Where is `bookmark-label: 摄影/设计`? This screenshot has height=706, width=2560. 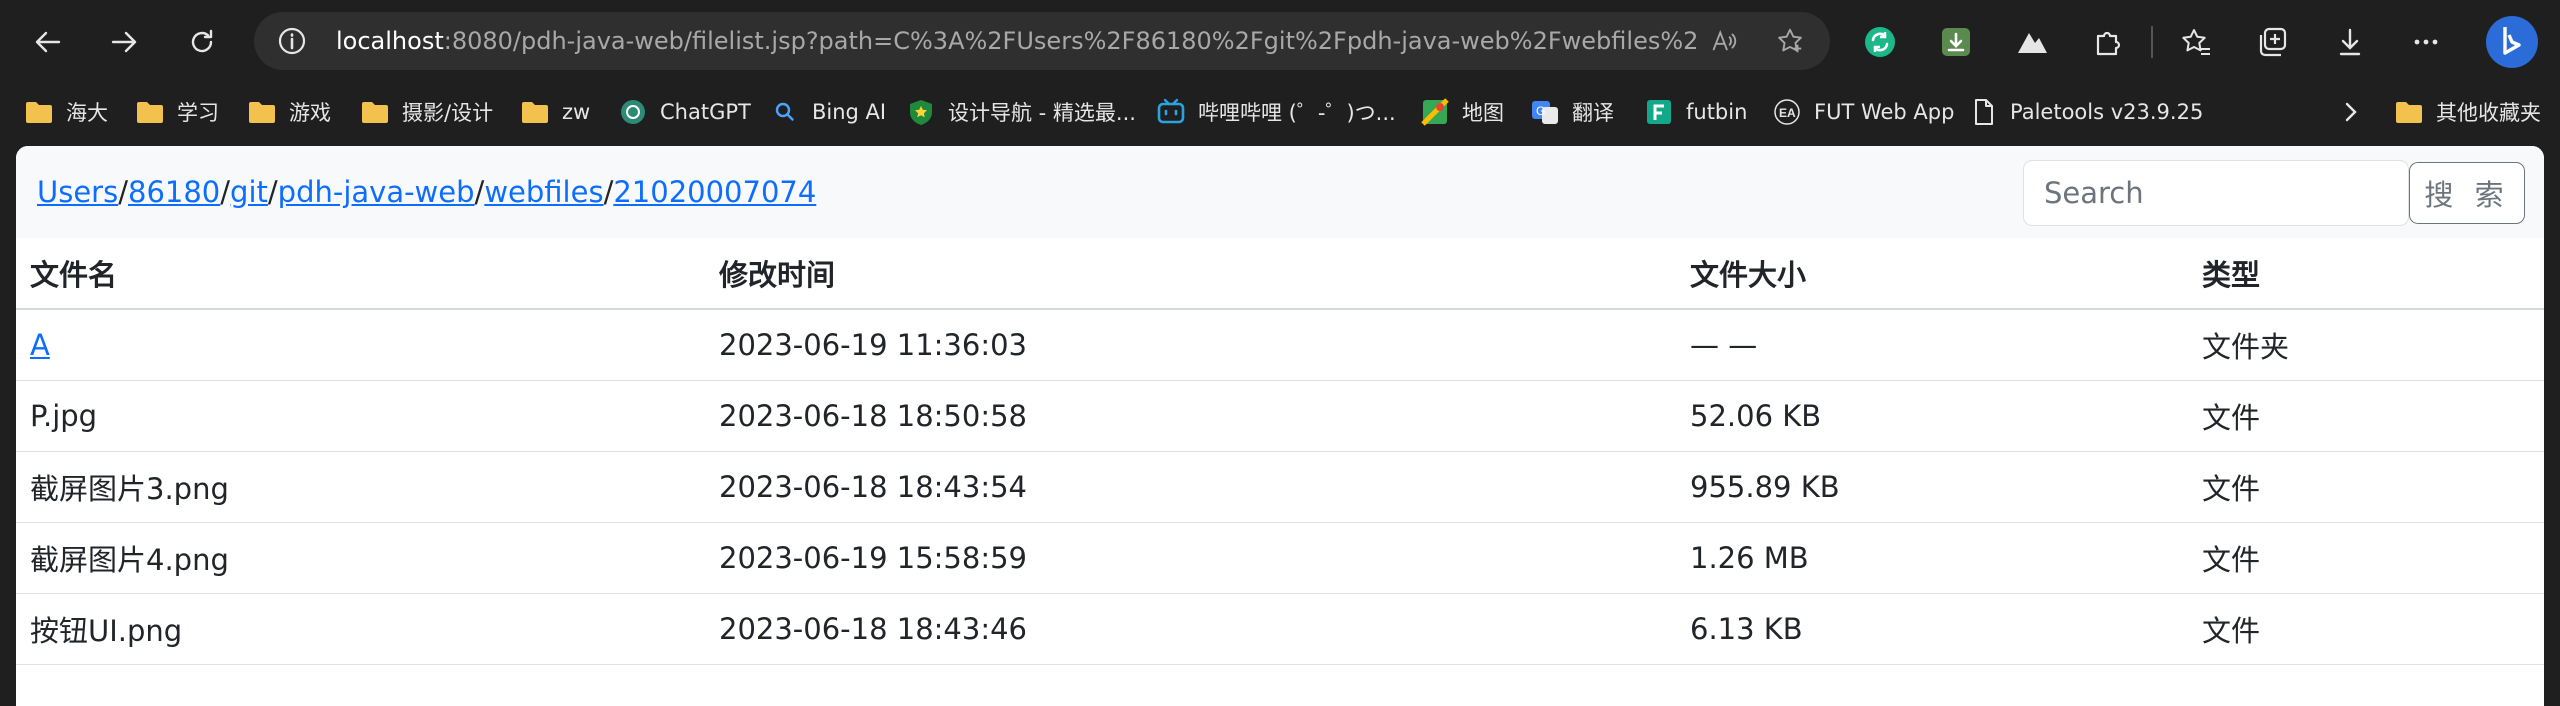 bookmark-label: 摄影/设计 is located at coordinates (448, 113).